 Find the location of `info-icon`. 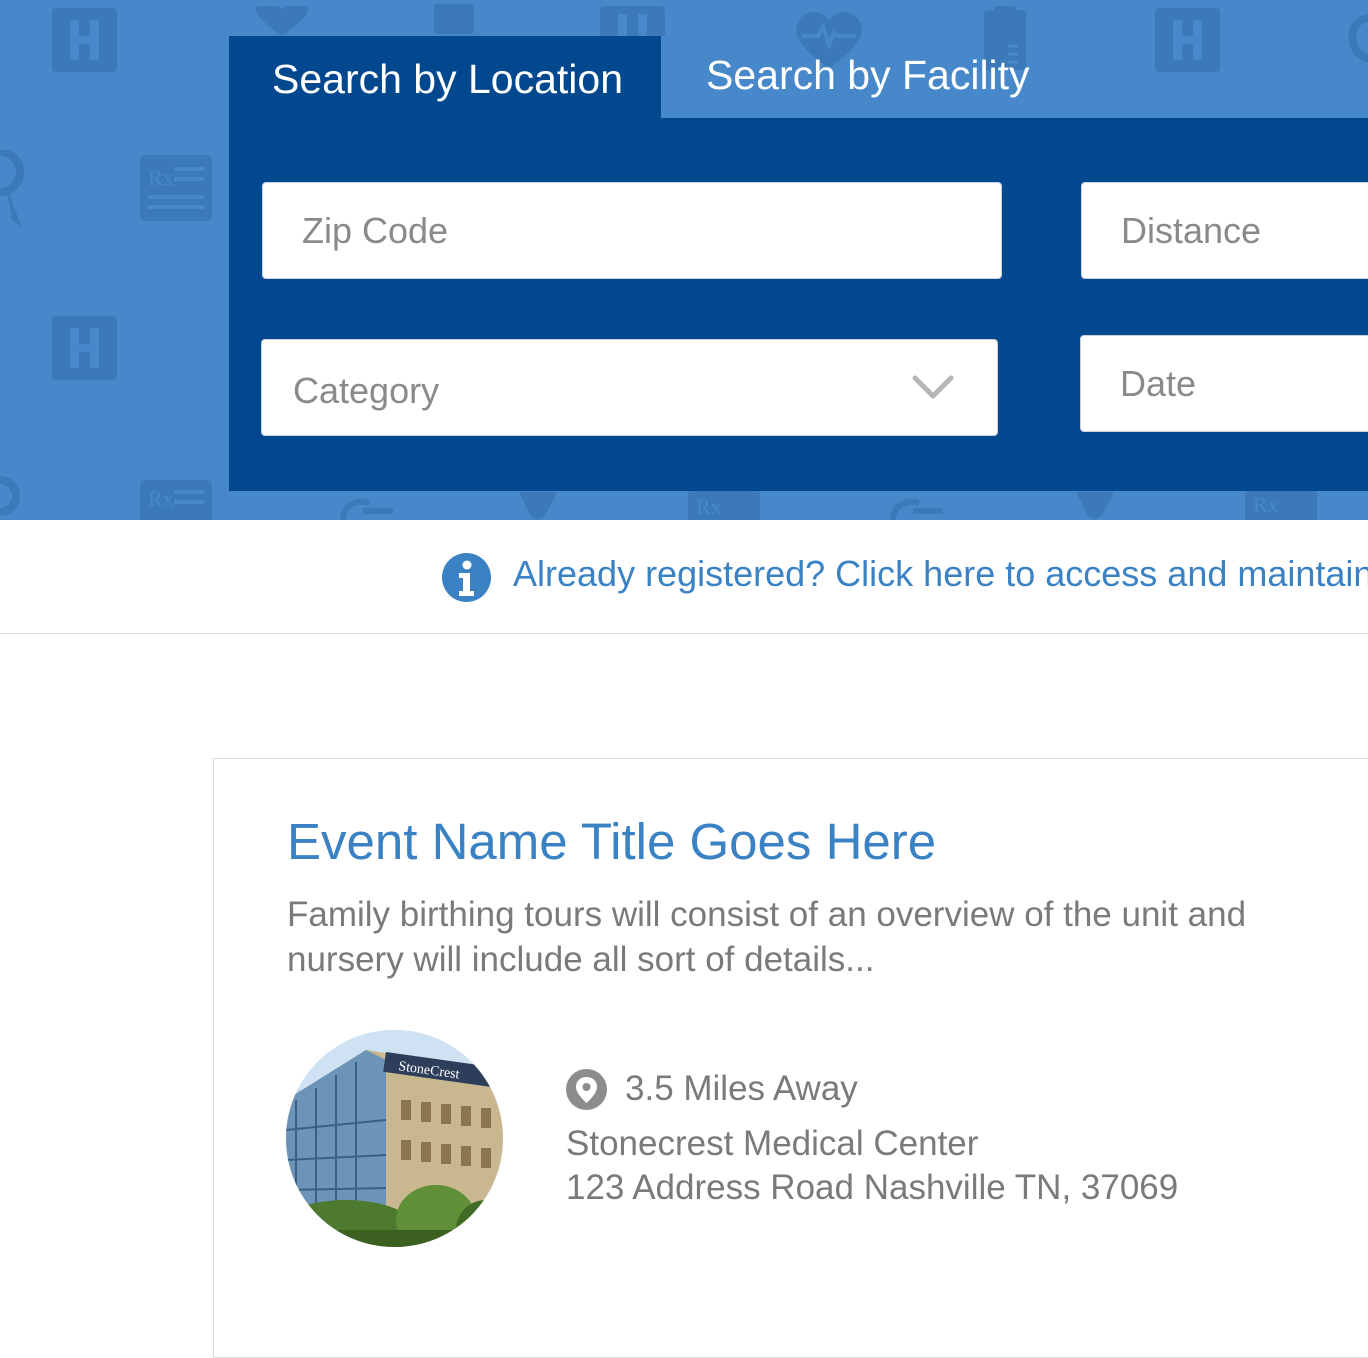

info-icon is located at coordinates (466, 577).